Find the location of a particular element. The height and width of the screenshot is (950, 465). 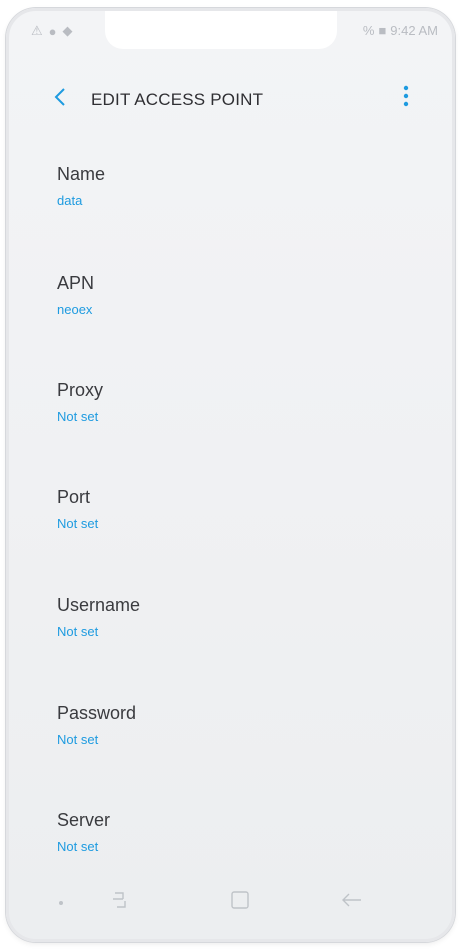

navigation-bar is located at coordinates (230, 904).